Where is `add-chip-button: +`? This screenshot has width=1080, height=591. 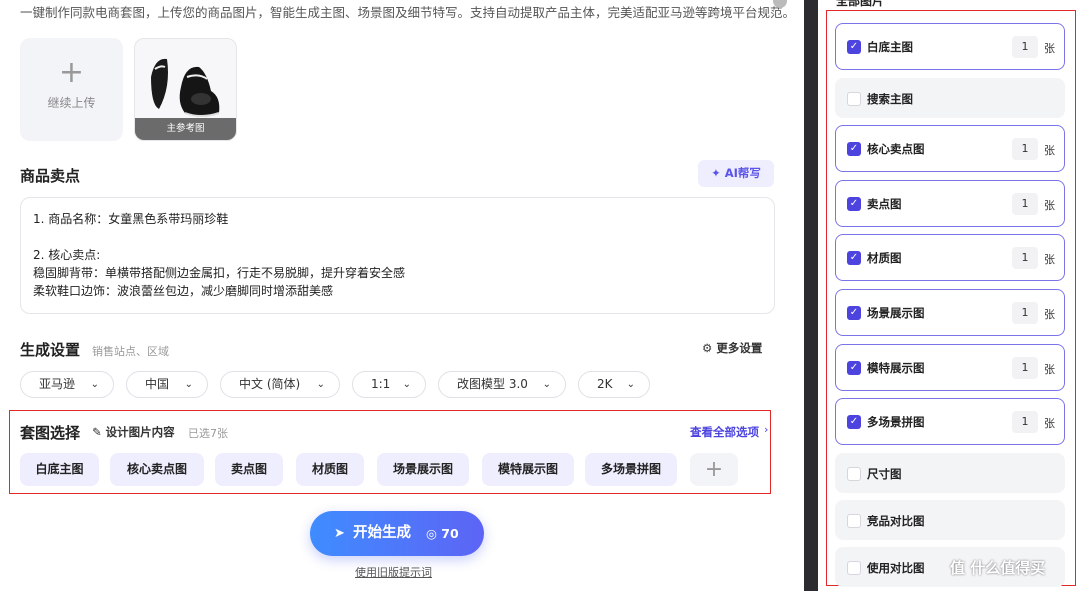
add-chip-button: + is located at coordinates (714, 469).